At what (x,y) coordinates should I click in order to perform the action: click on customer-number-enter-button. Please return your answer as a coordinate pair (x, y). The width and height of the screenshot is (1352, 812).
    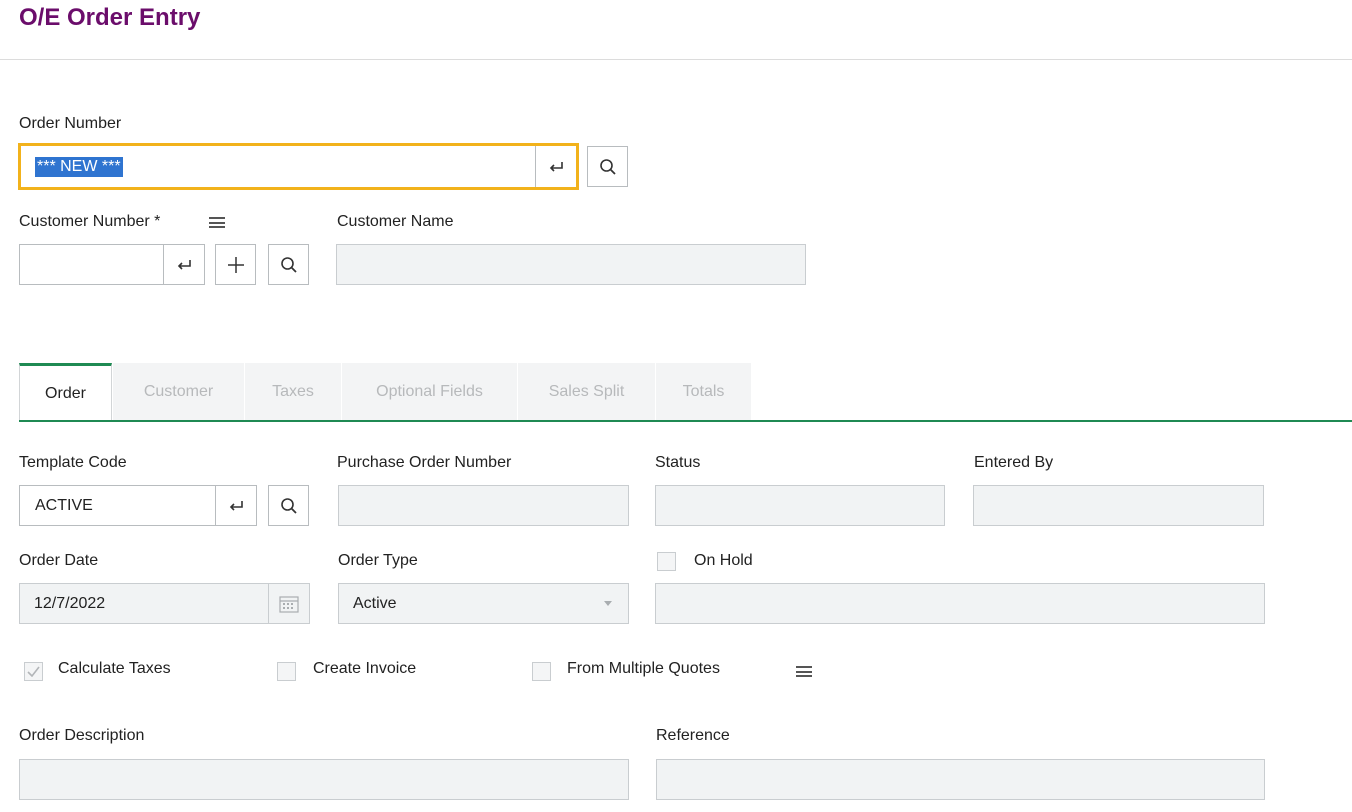
    Looking at the image, I should click on (183, 264).